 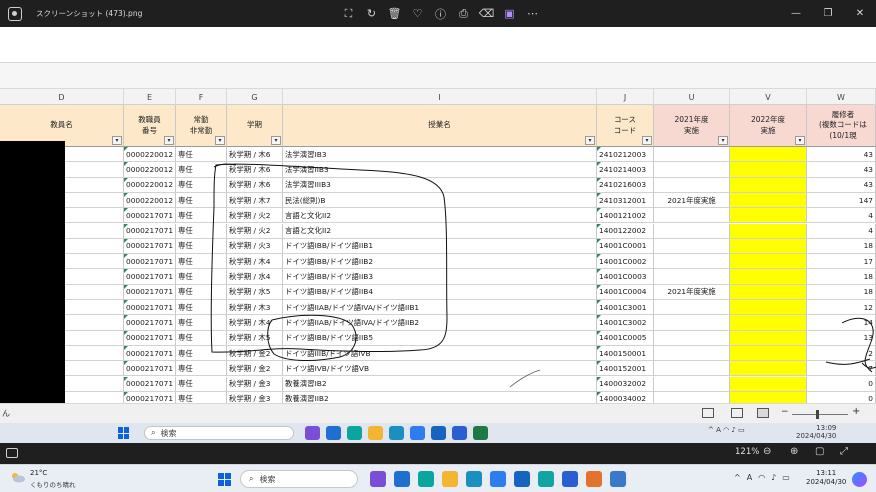 I want to click on course-name-cell: 教養演習IB2, so click(x=440, y=384).